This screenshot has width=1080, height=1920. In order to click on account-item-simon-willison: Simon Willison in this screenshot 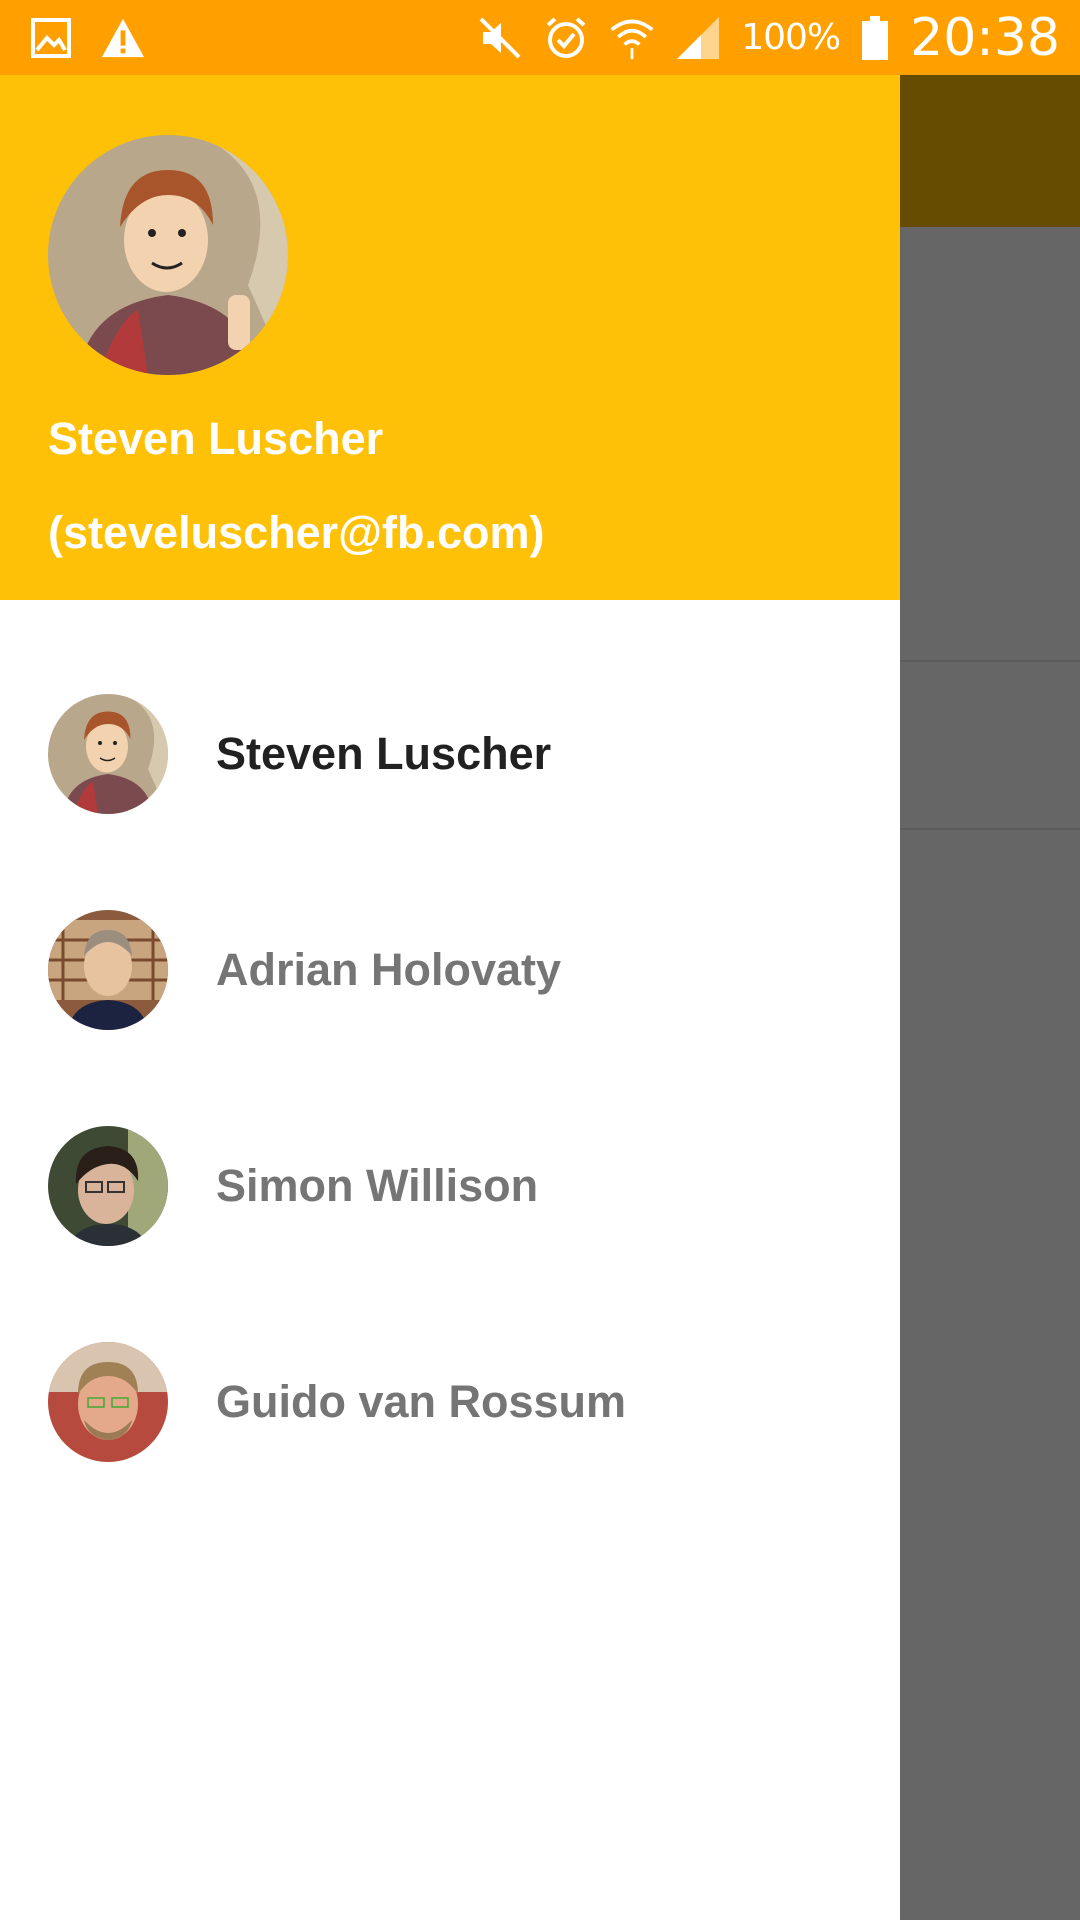, I will do `click(450, 1186)`.